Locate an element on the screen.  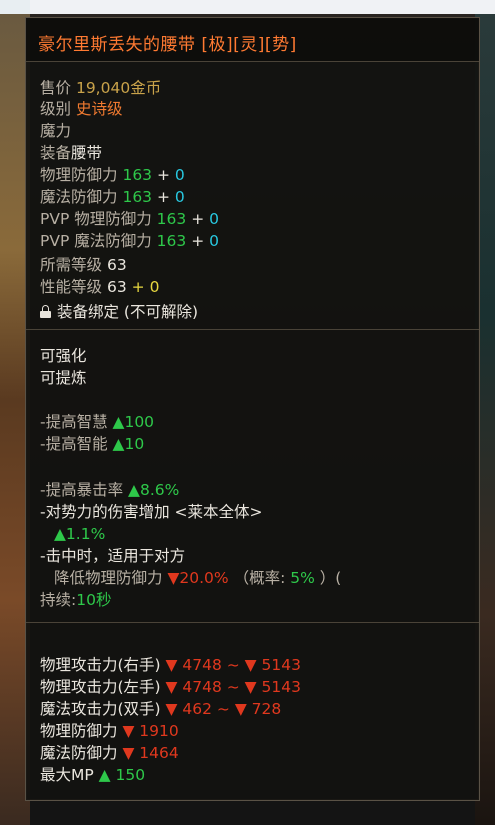
bonus-value: ▲100 is located at coordinates (133, 422).